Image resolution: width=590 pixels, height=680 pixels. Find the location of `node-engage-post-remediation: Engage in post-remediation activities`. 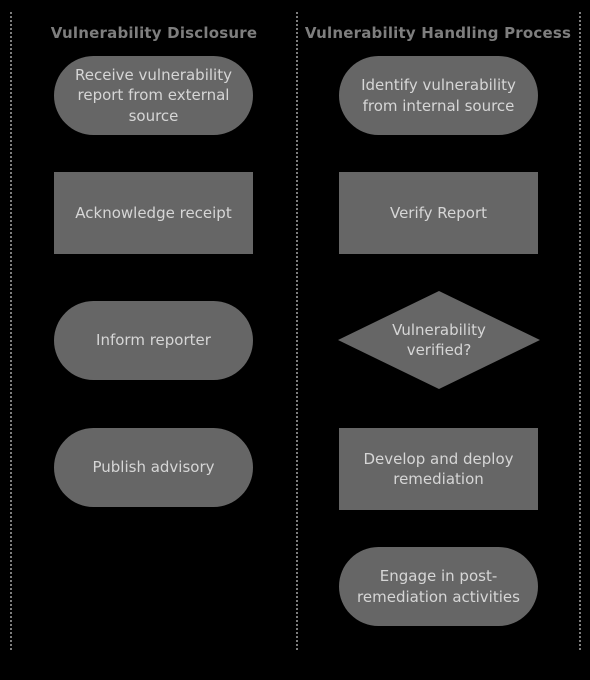

node-engage-post-remediation: Engage in post-remediation activities is located at coordinates (438, 586).